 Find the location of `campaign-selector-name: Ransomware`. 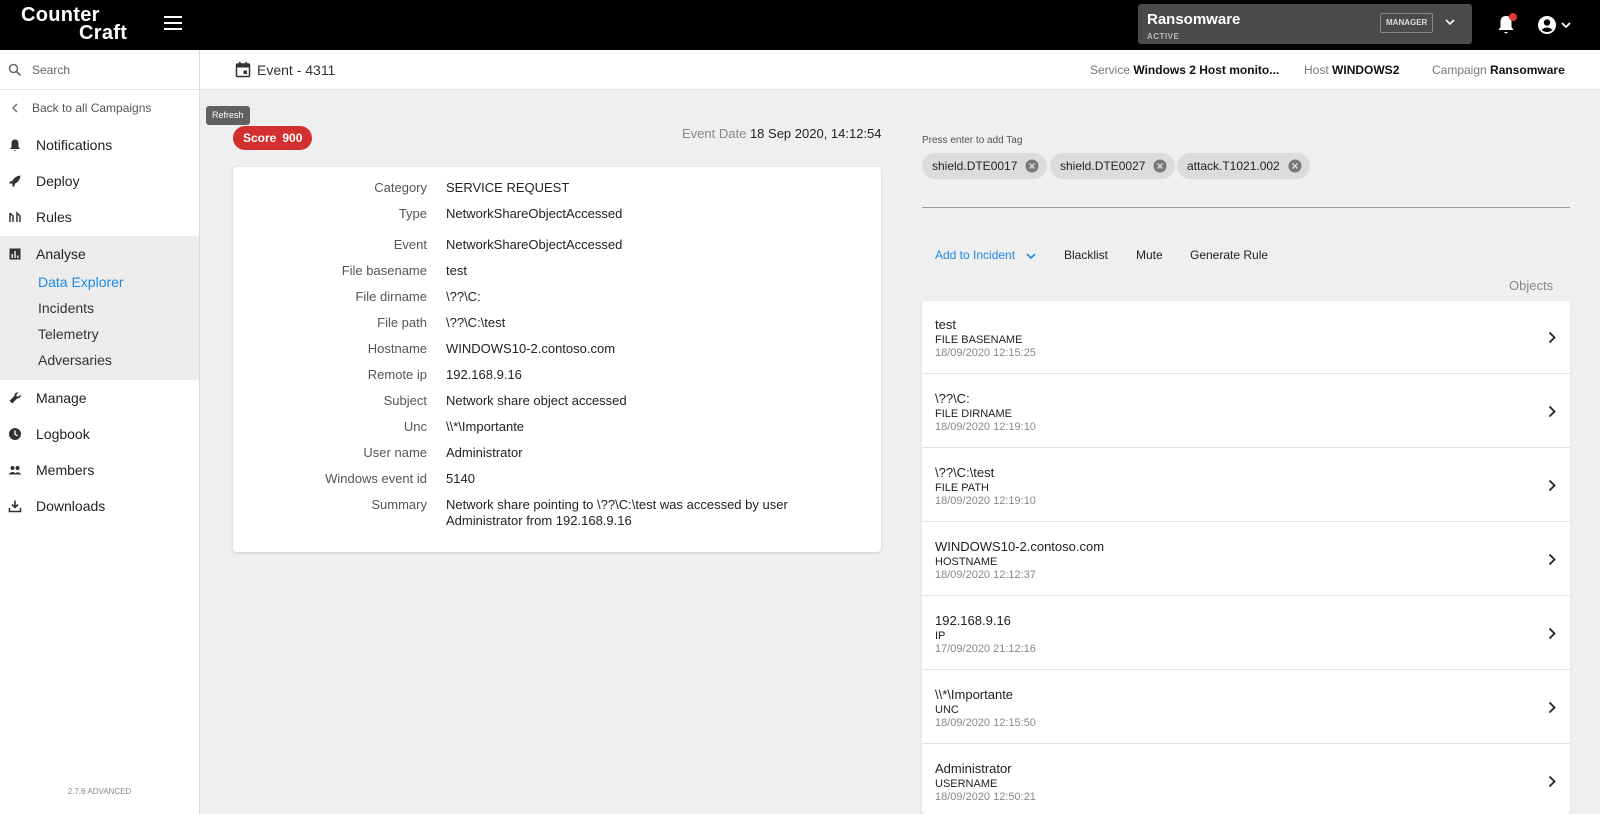

campaign-selector-name: Ransomware is located at coordinates (1194, 19).